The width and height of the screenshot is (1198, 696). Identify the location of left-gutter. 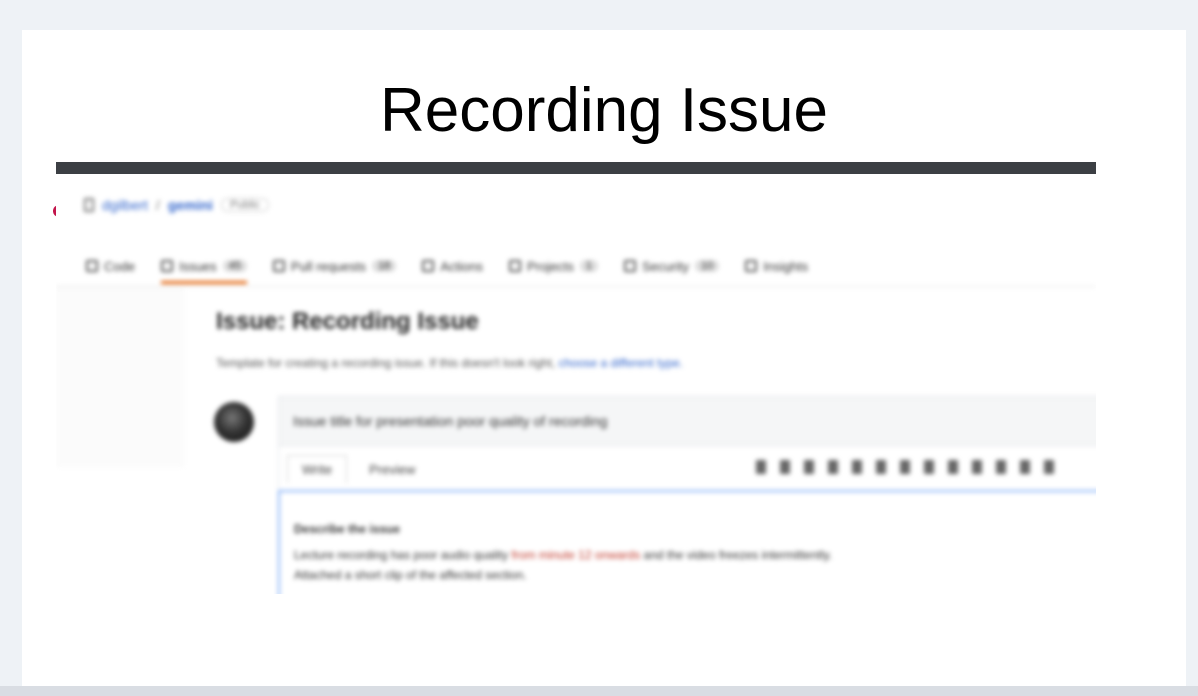
(120, 377).